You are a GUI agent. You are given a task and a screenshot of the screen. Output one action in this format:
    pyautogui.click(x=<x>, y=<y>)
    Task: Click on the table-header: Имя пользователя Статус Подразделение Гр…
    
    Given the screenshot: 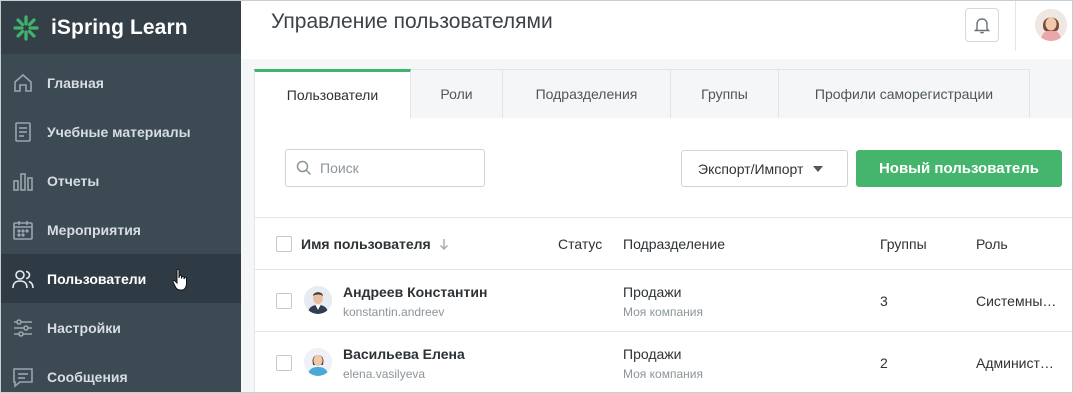 What is the action you would take?
    pyautogui.click(x=663, y=243)
    